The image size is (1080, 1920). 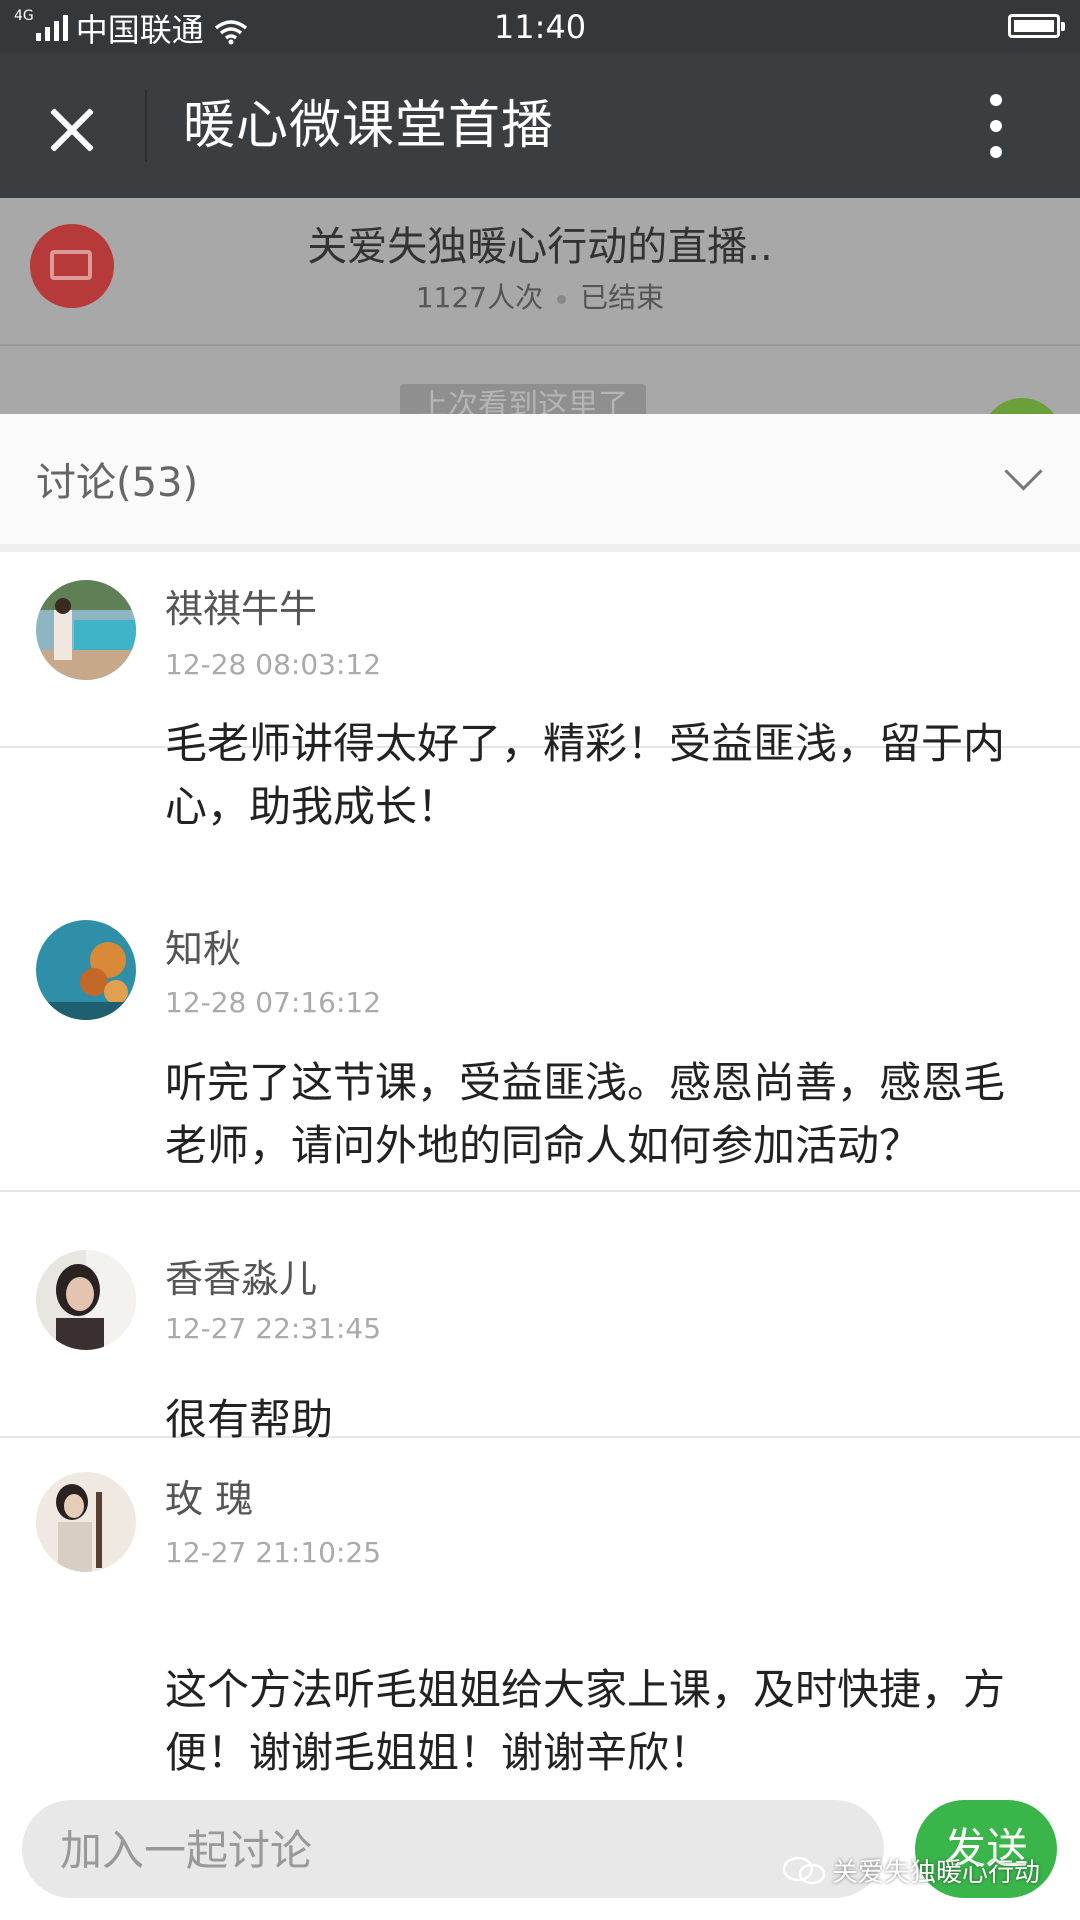 What do you see at coordinates (273, 1328) in the screenshot?
I see `comment-time: 12-27 22:31:45` at bounding box center [273, 1328].